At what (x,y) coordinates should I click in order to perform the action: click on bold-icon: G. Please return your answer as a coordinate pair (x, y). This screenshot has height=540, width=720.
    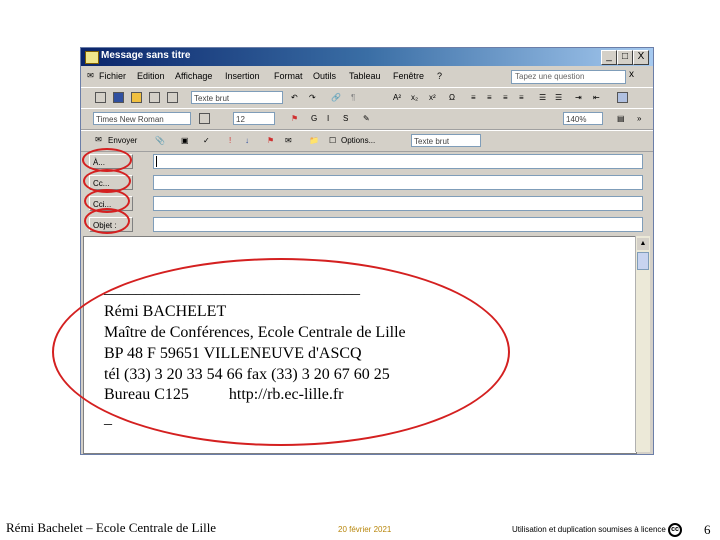
    Looking at the image, I should click on (314, 118).